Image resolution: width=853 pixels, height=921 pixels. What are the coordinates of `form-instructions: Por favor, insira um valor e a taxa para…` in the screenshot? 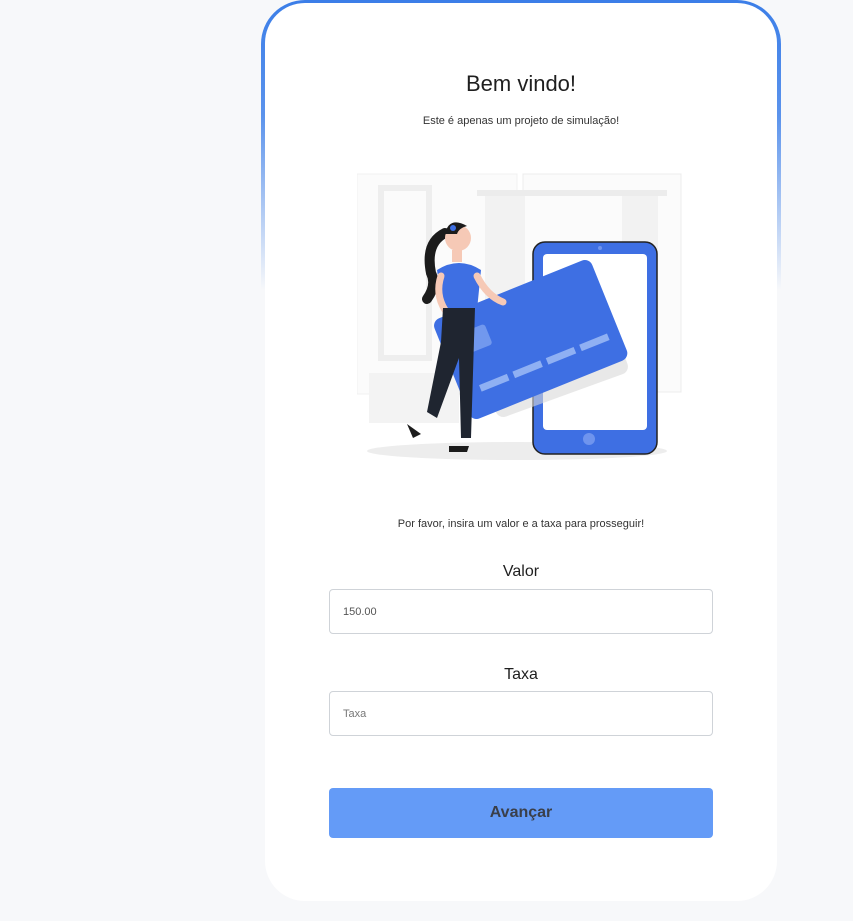 It's located at (521, 524).